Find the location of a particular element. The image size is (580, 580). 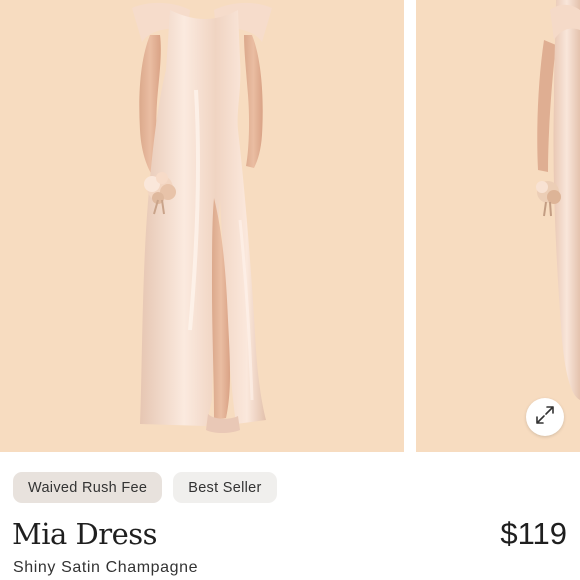

zoom-button is located at coordinates (545, 417).